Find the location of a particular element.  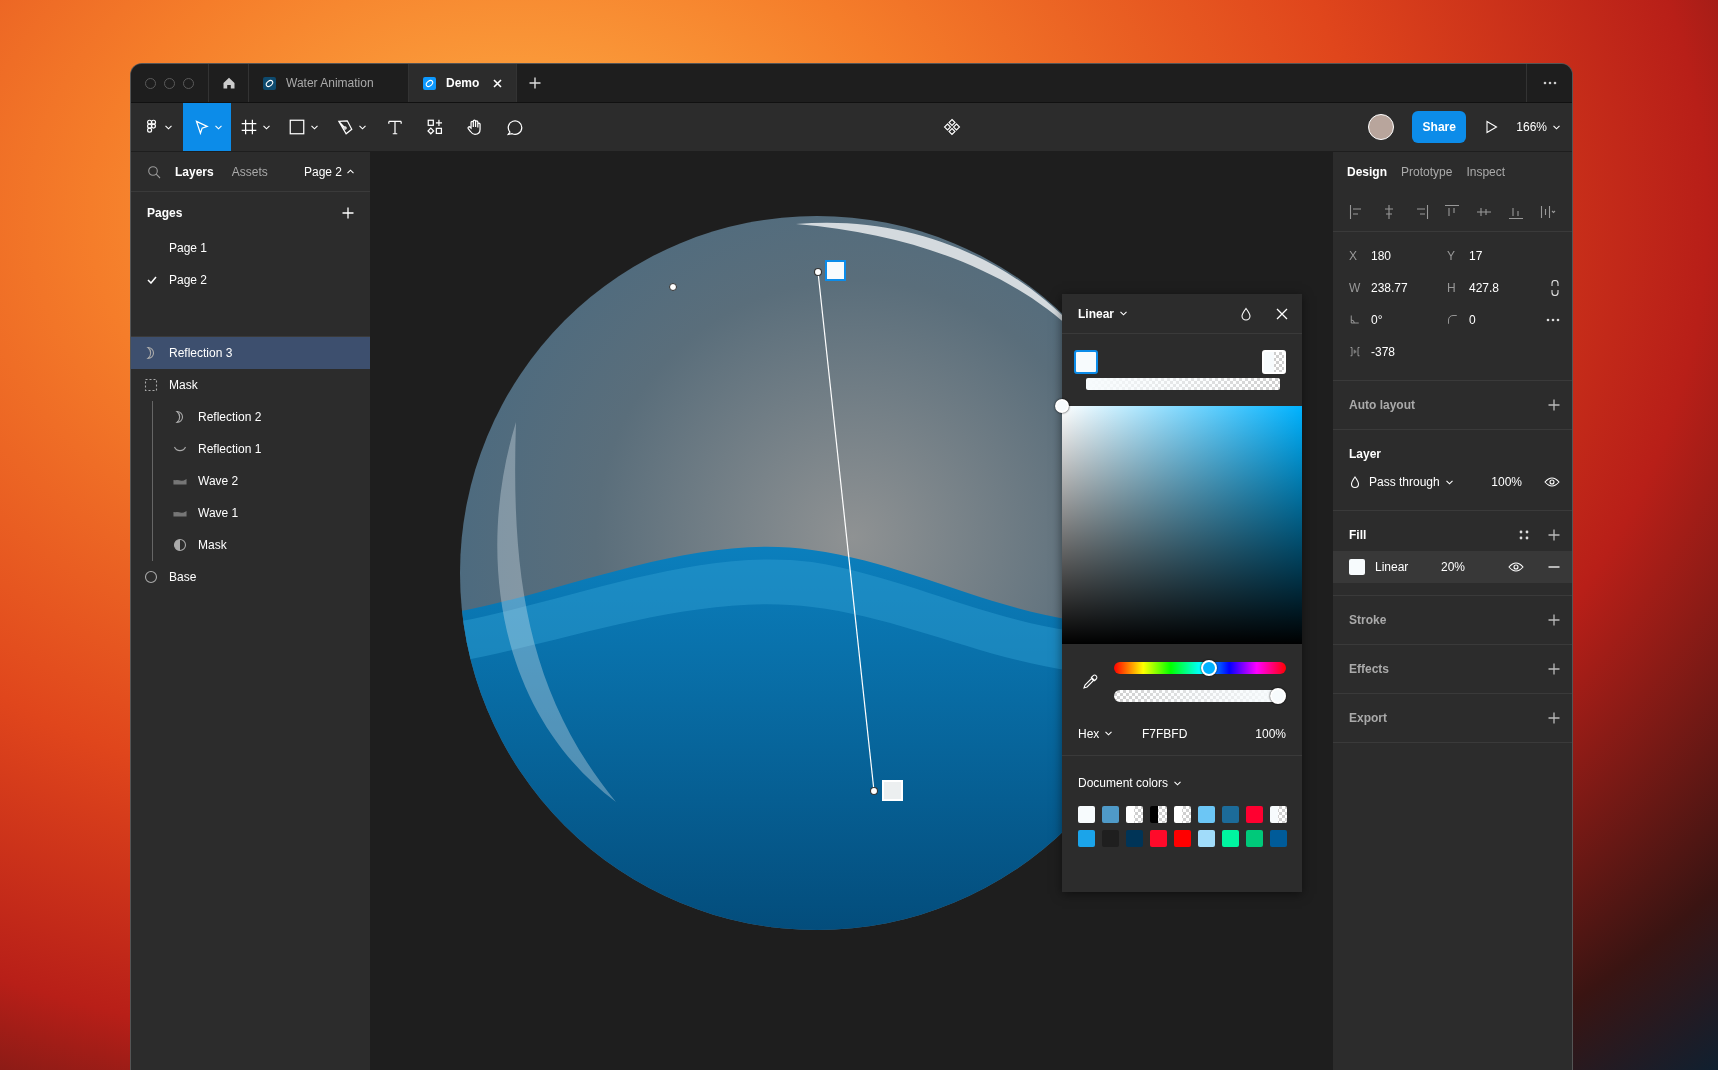

property-field: H 427.8 is located at coordinates (1496, 288).